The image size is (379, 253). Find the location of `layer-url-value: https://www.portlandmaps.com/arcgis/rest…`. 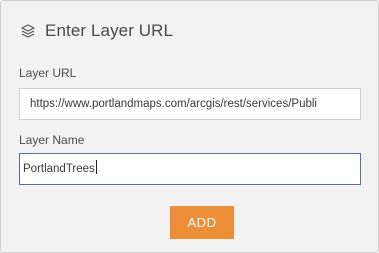

layer-url-value: https://www.portlandmaps.com/arcgis/rest… is located at coordinates (173, 104).